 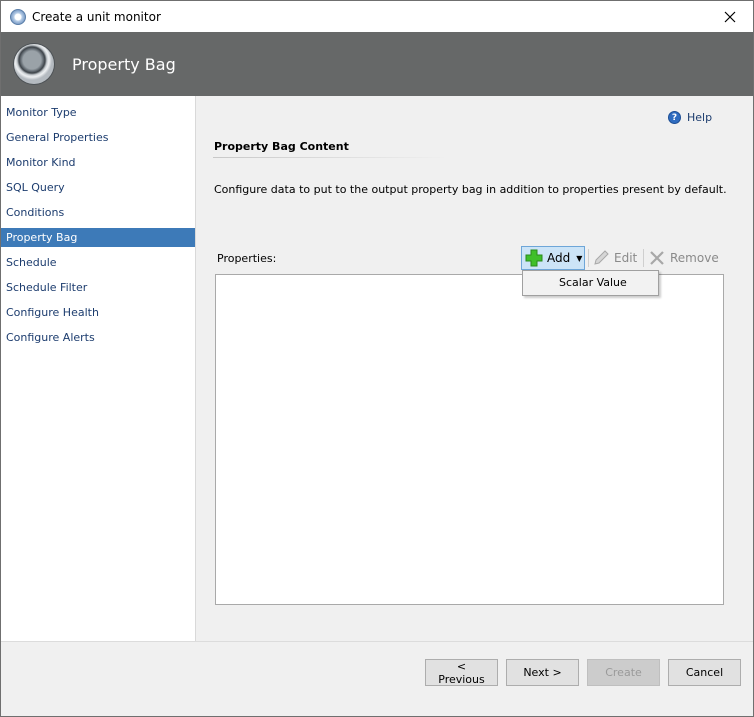 I want to click on menu-item-scalar-value: Scalar Value, so click(x=590, y=283).